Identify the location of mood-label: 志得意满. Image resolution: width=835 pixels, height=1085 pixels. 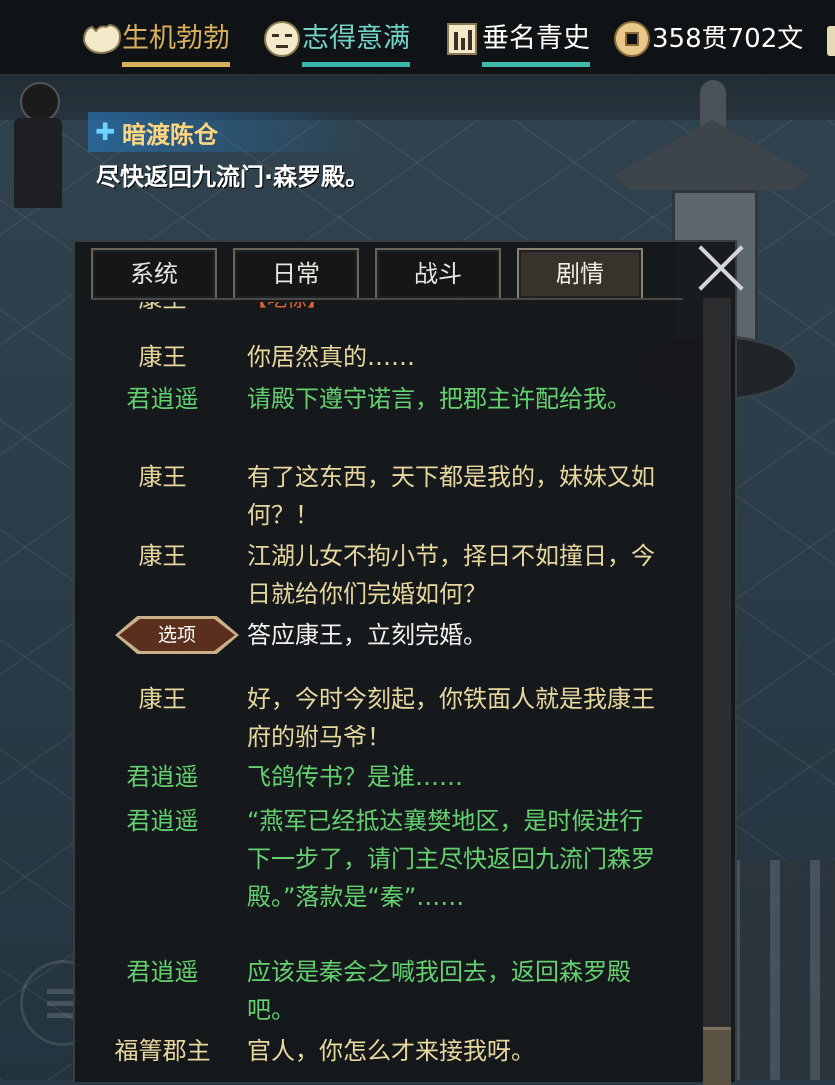
(356, 43).